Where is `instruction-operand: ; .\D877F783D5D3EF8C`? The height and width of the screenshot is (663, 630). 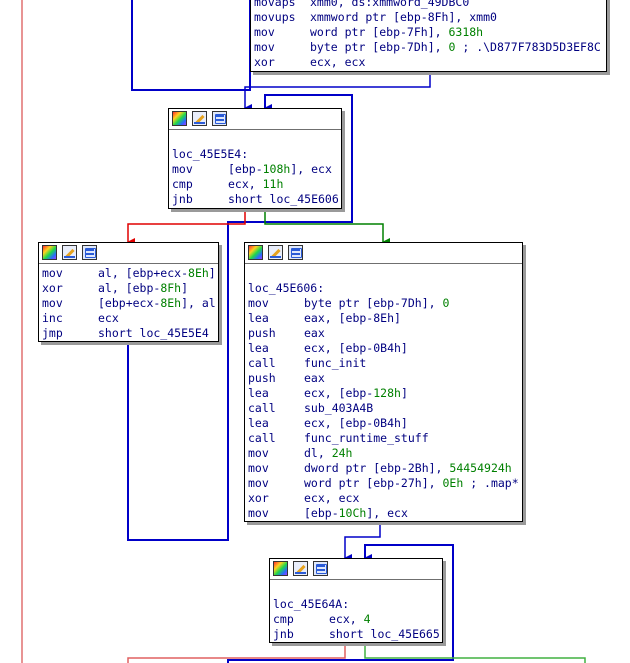 instruction-operand: ; .\D877F783D5D3EF8C is located at coordinates (528, 47).